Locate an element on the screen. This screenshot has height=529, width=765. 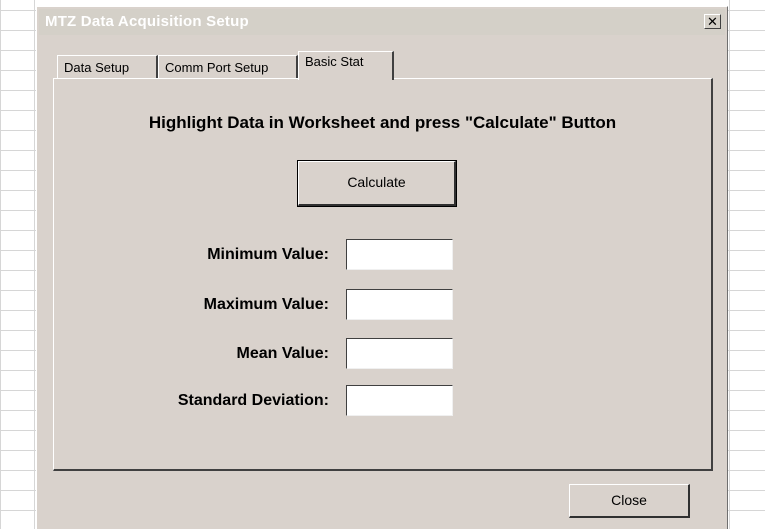
standard-deviation-label: Standard Deviation: is located at coordinates (253, 400).